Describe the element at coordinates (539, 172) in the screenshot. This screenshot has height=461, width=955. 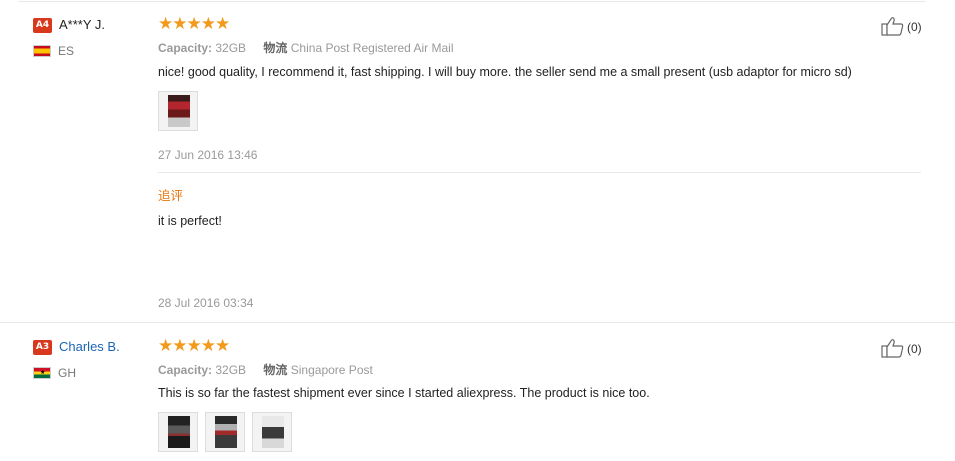
I see `additional-feedback-divider` at that location.